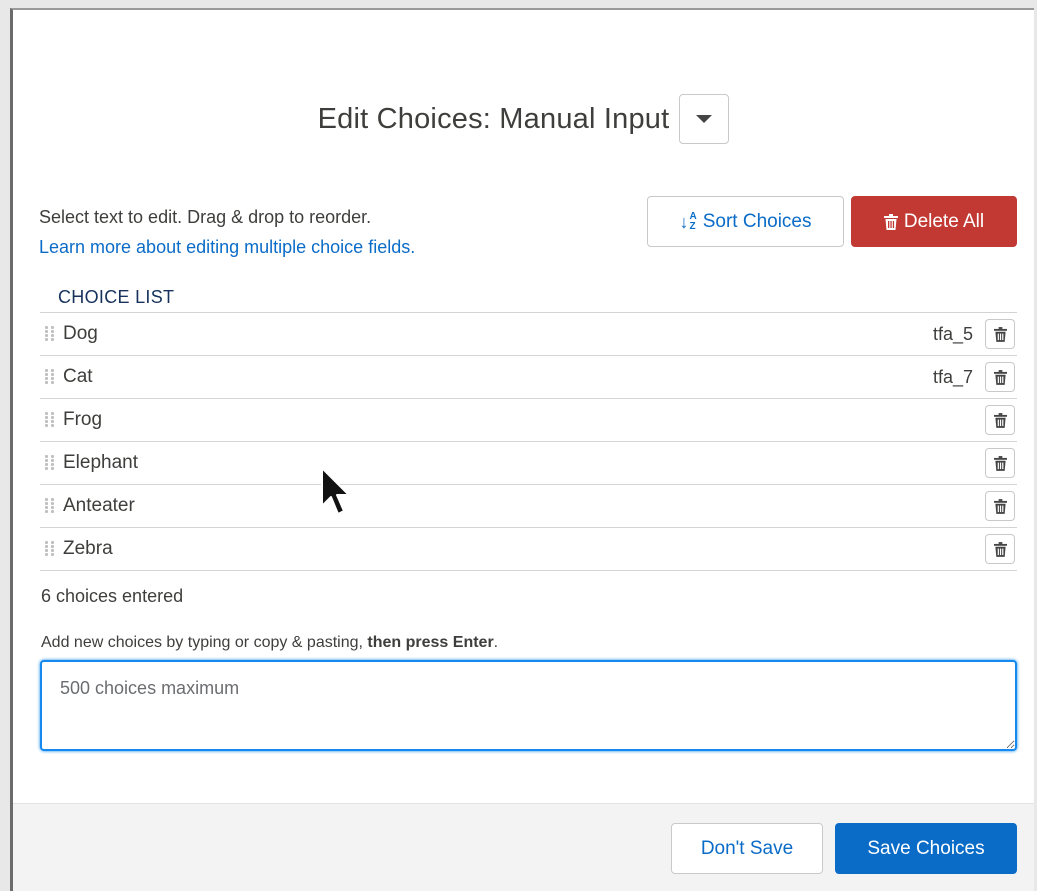 This screenshot has width=1037, height=891. I want to click on chevron-down-icon, so click(704, 119).